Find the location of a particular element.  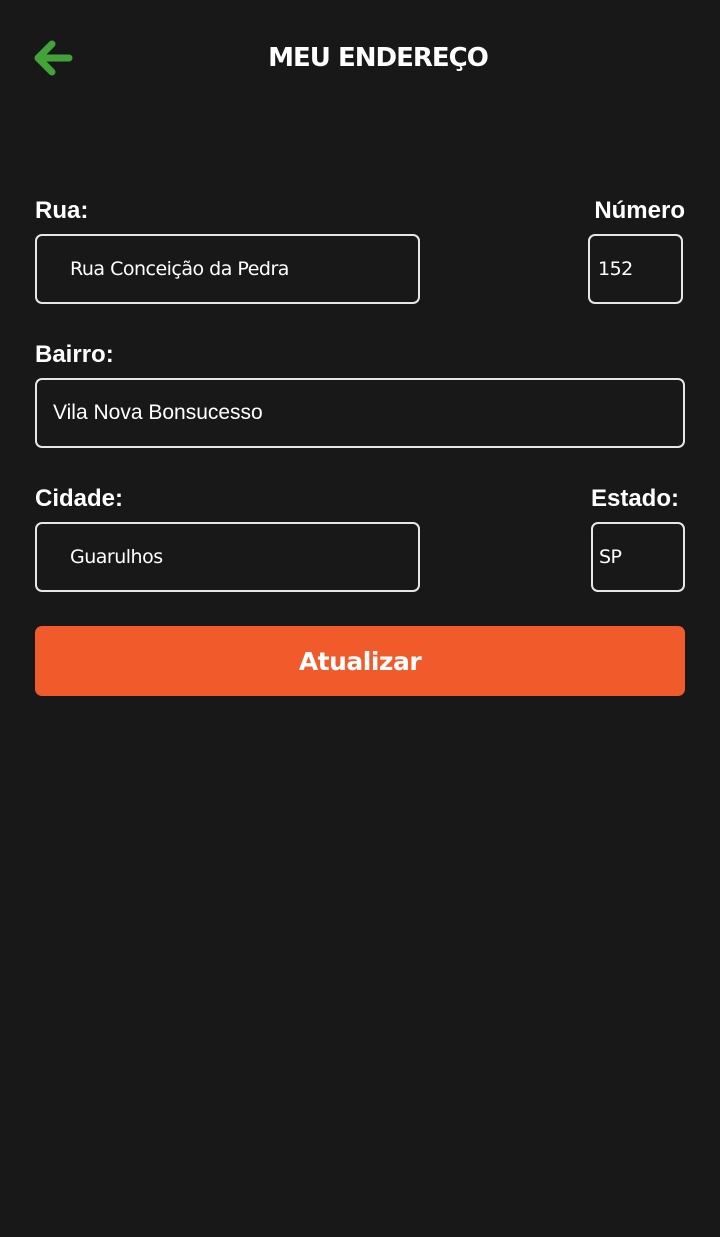

street-label: Rua: is located at coordinates (62, 210).